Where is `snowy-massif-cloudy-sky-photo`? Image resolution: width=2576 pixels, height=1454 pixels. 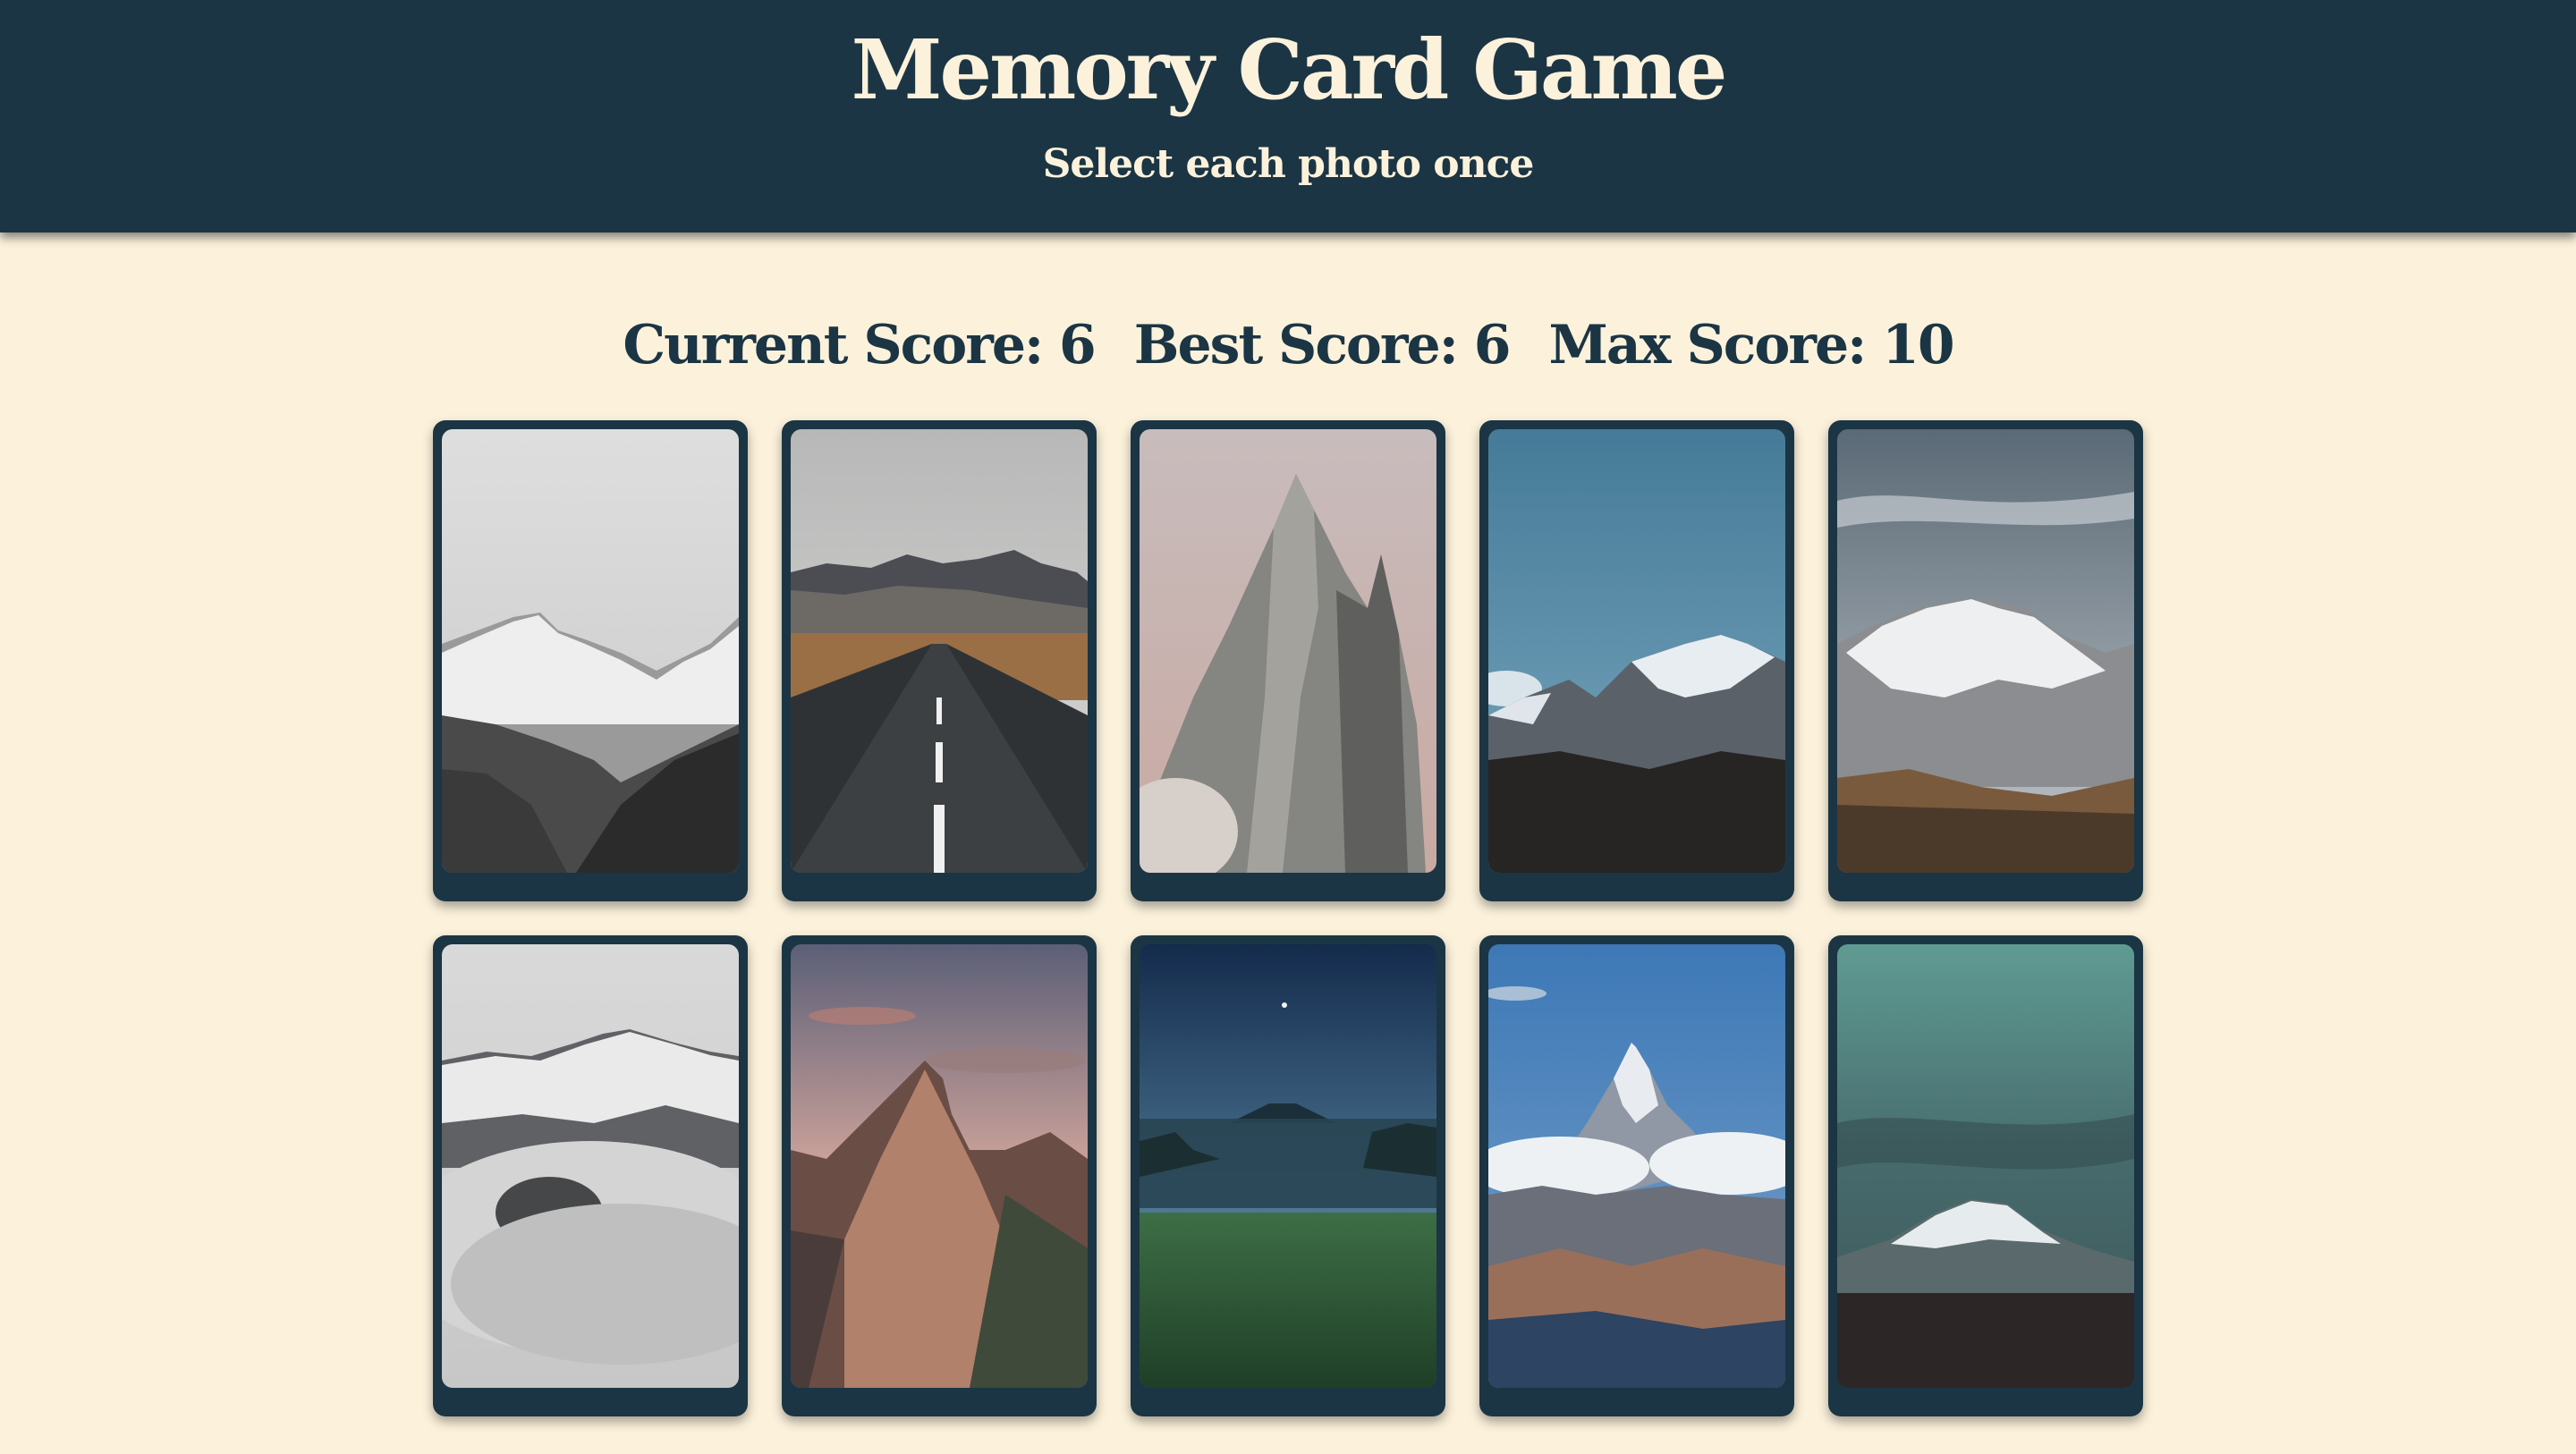 snowy-massif-cloudy-sky-photo is located at coordinates (1985, 651).